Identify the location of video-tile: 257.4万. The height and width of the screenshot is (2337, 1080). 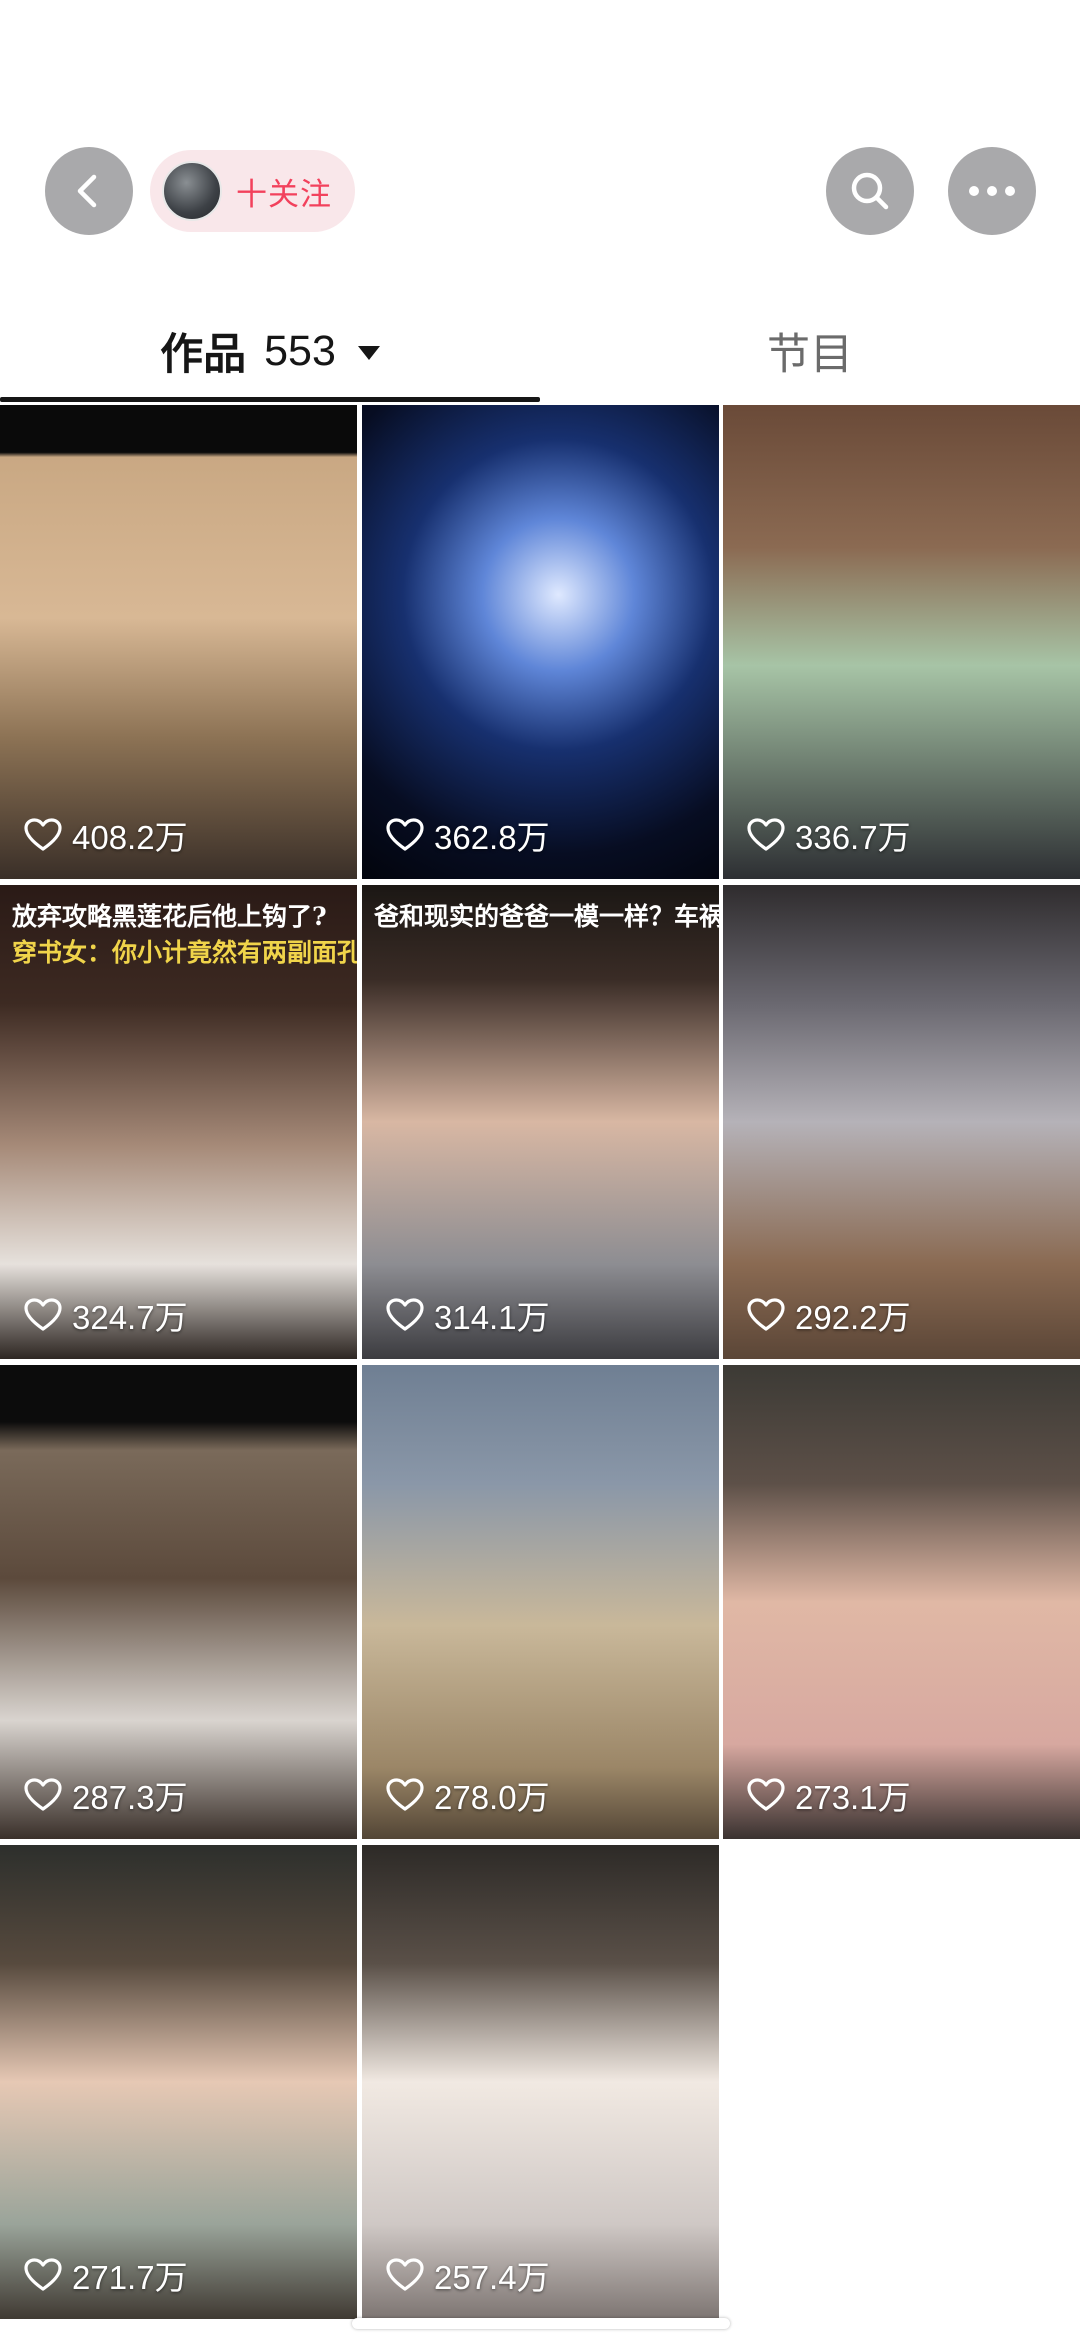
(540, 2082).